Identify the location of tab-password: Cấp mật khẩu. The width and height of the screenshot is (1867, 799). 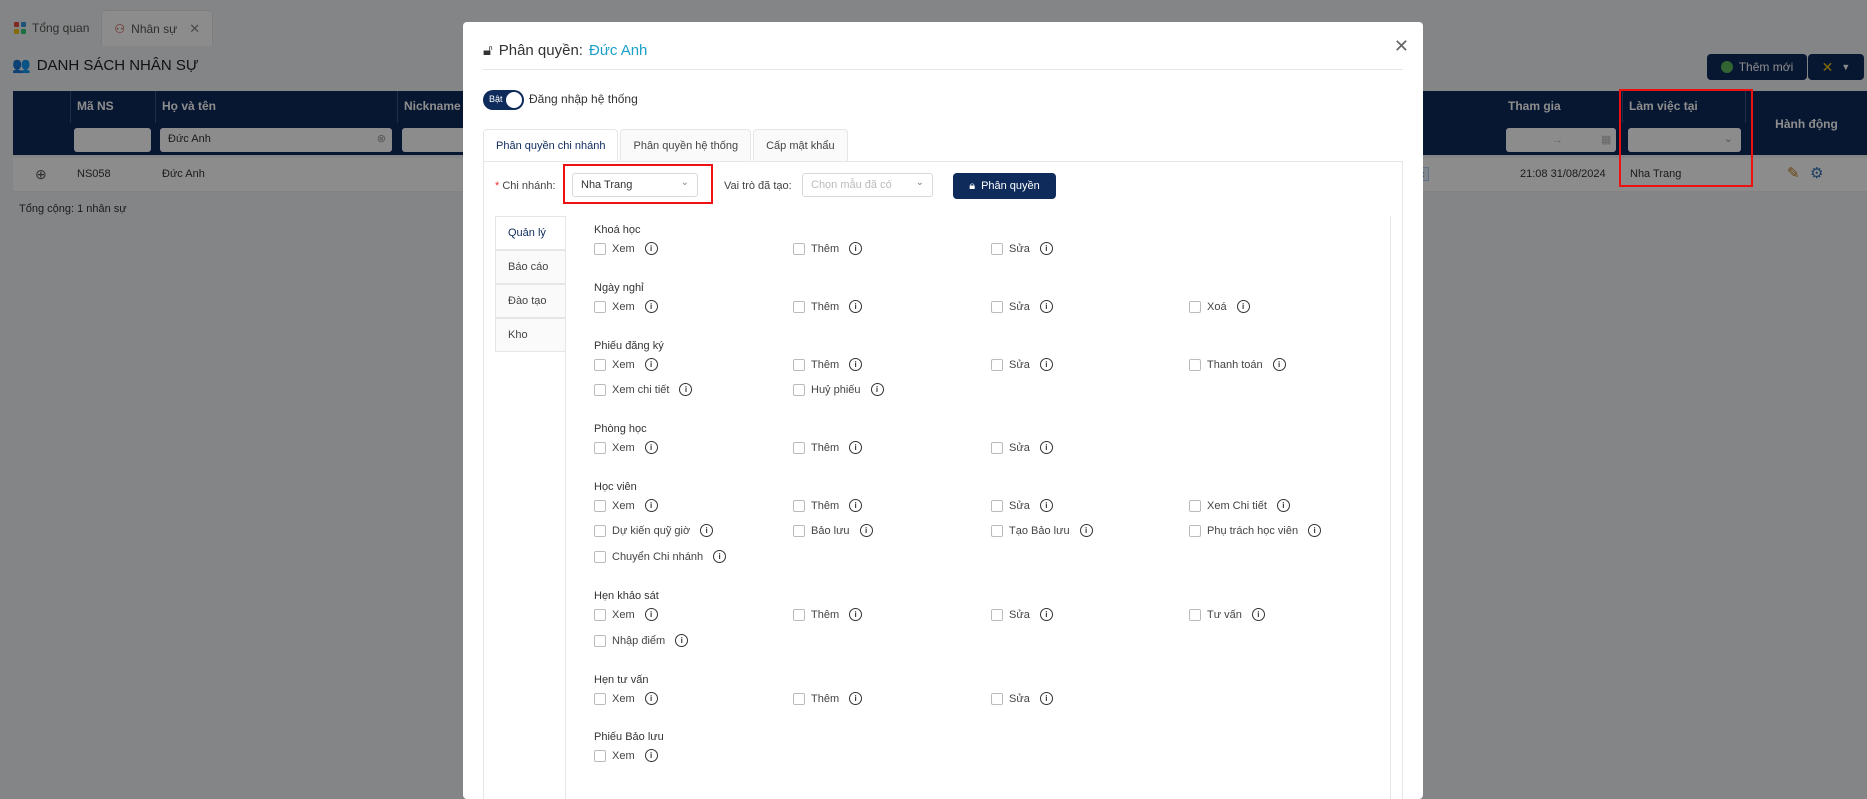
(800, 145).